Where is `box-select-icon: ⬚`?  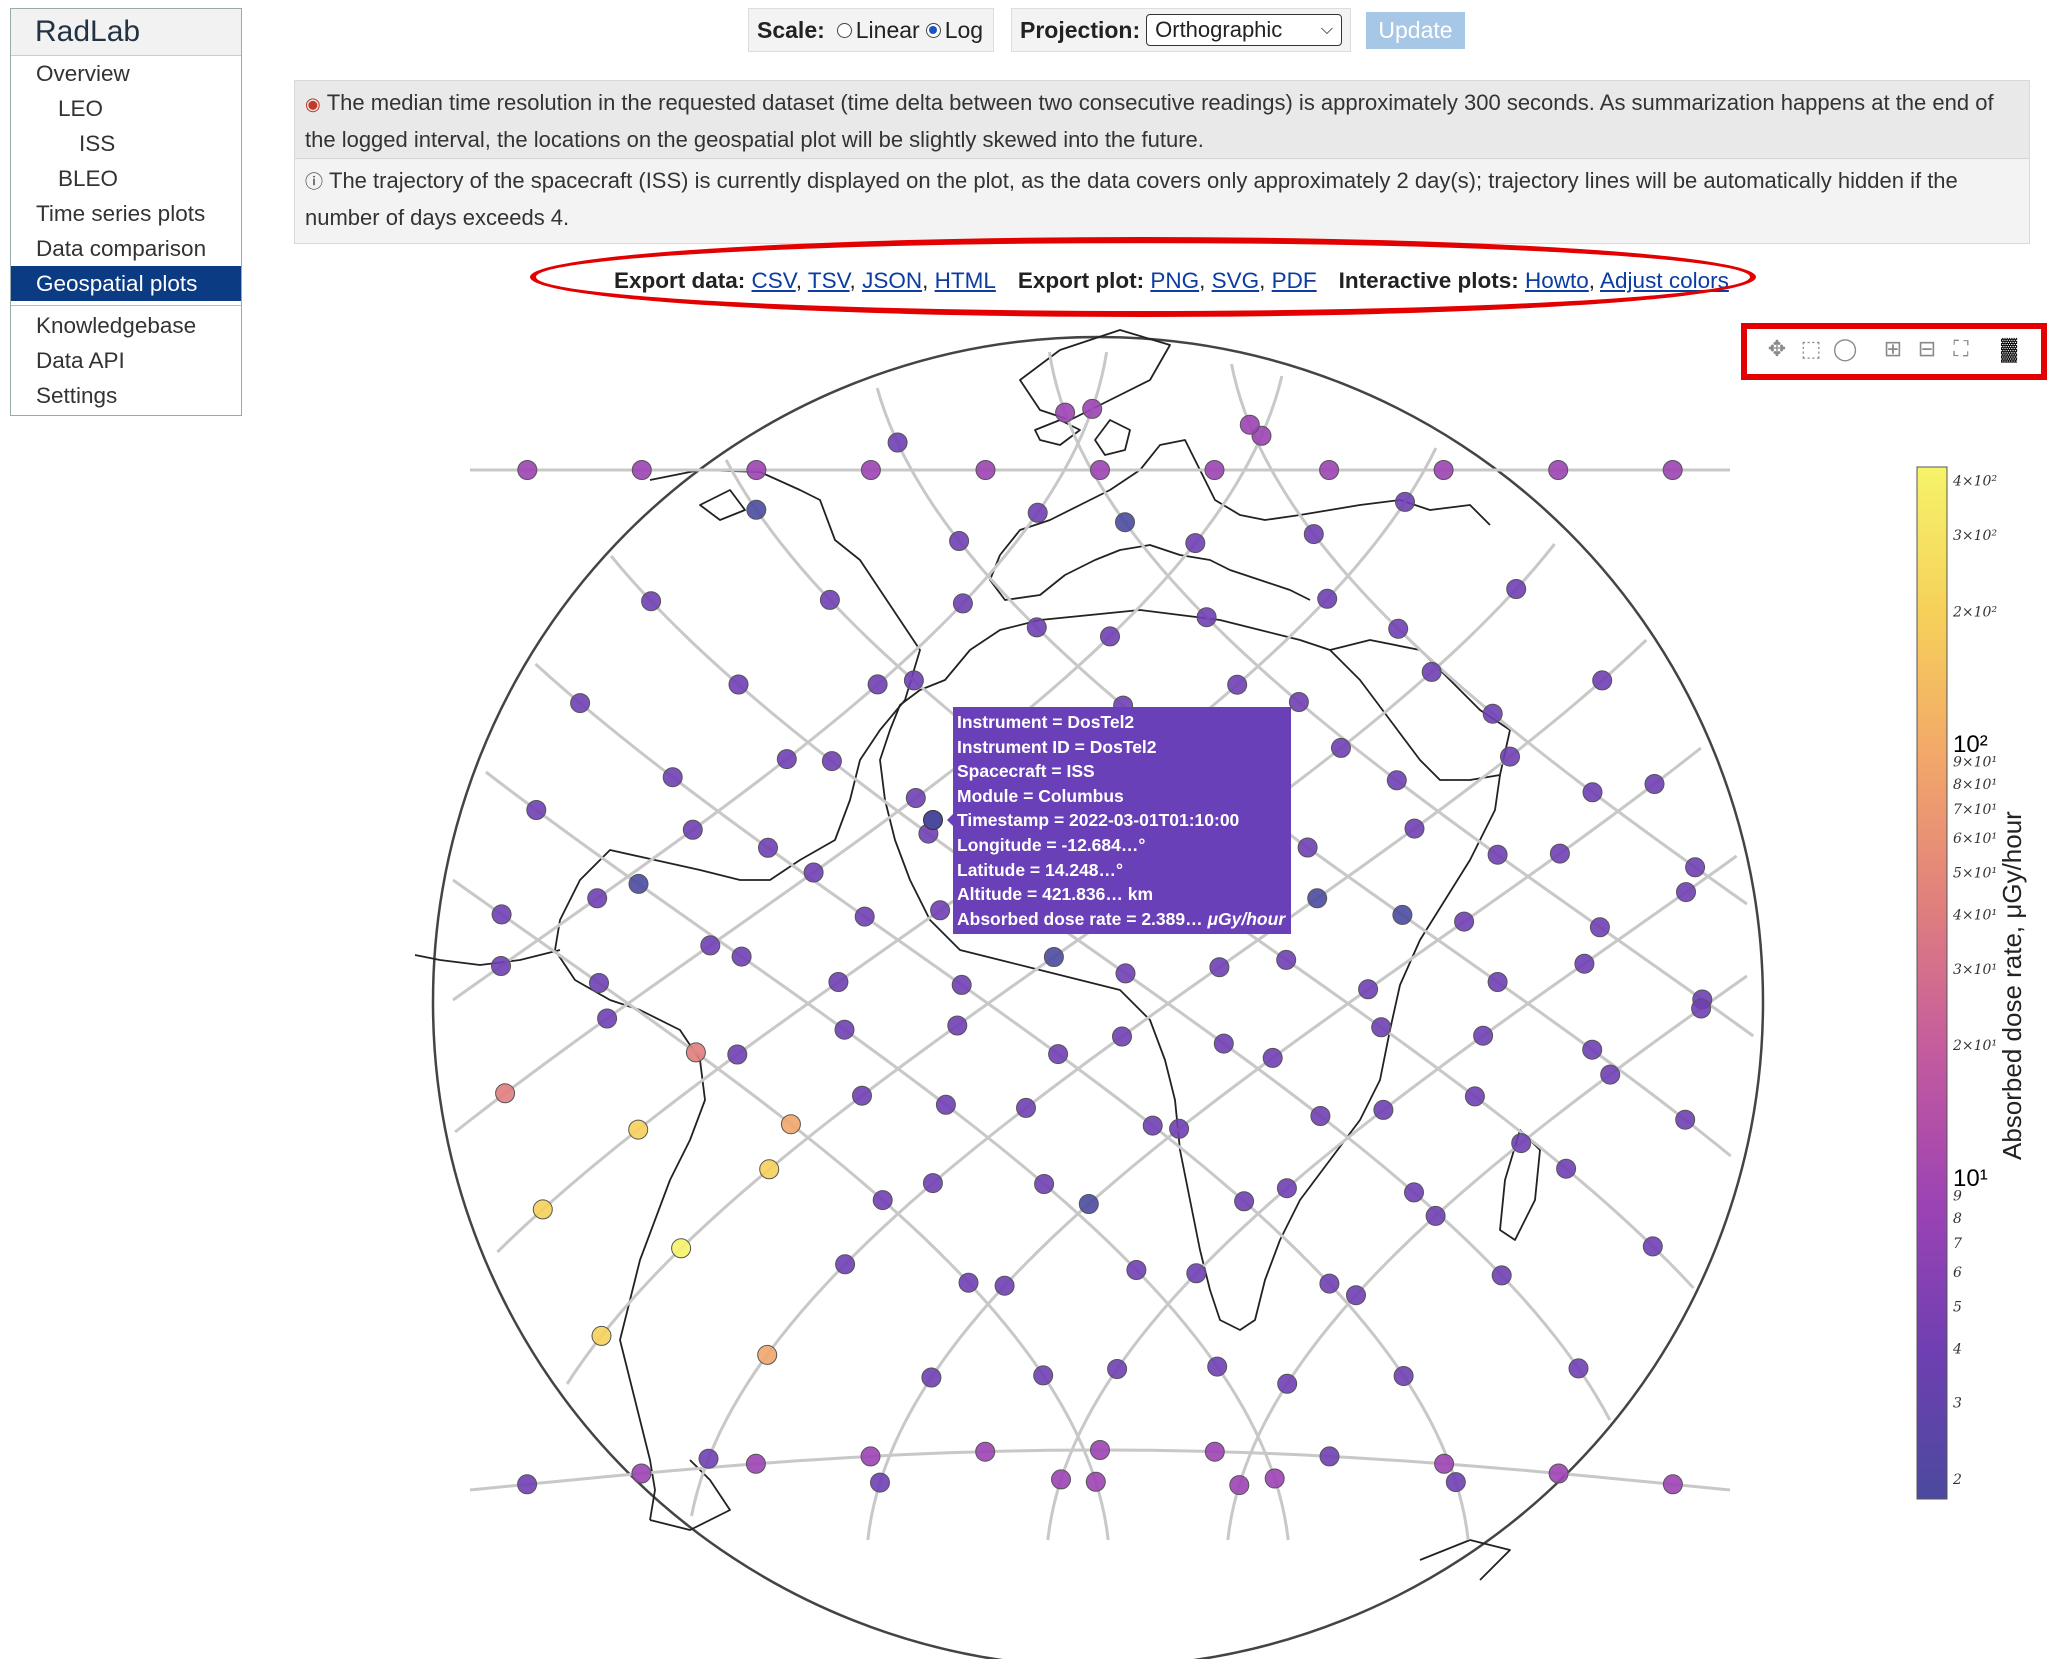
box-select-icon: ⬚ is located at coordinates (1811, 349).